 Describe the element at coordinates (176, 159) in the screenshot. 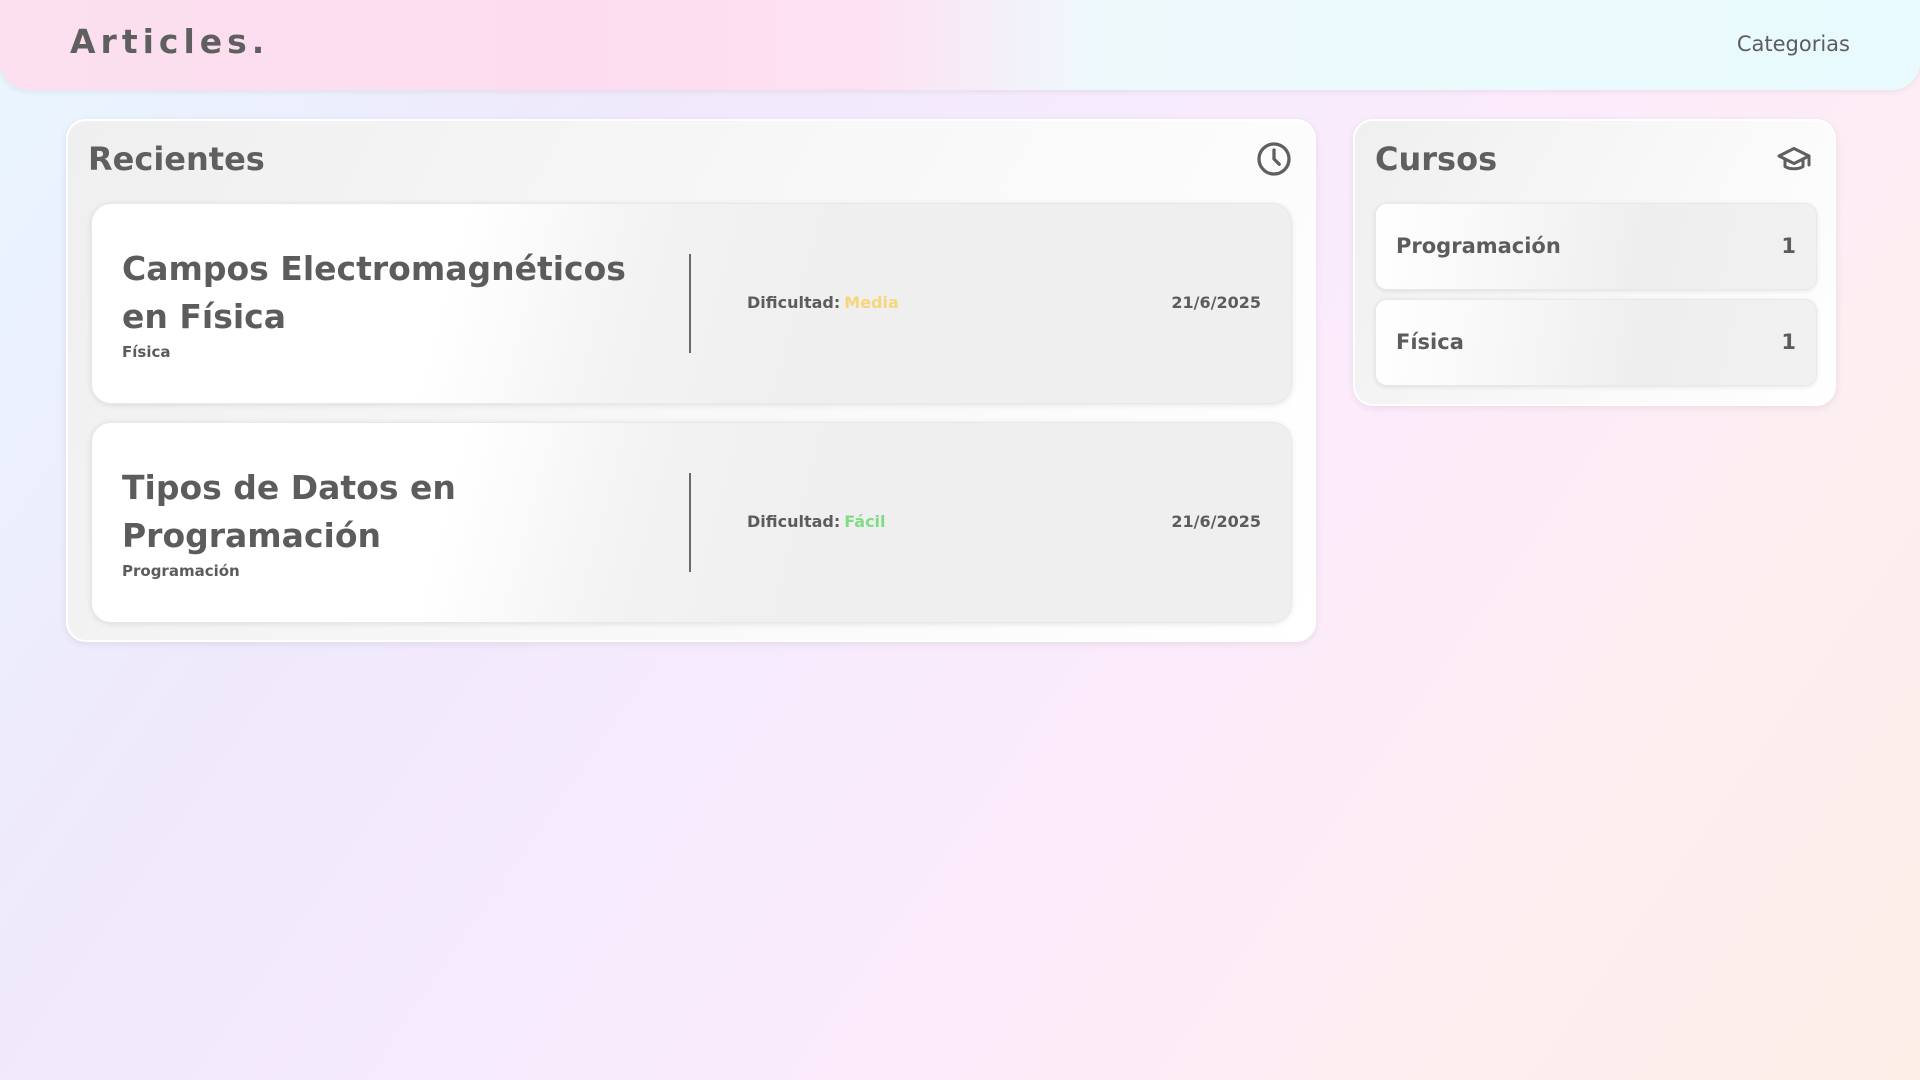

I see `recientes-title: Recientes` at that location.